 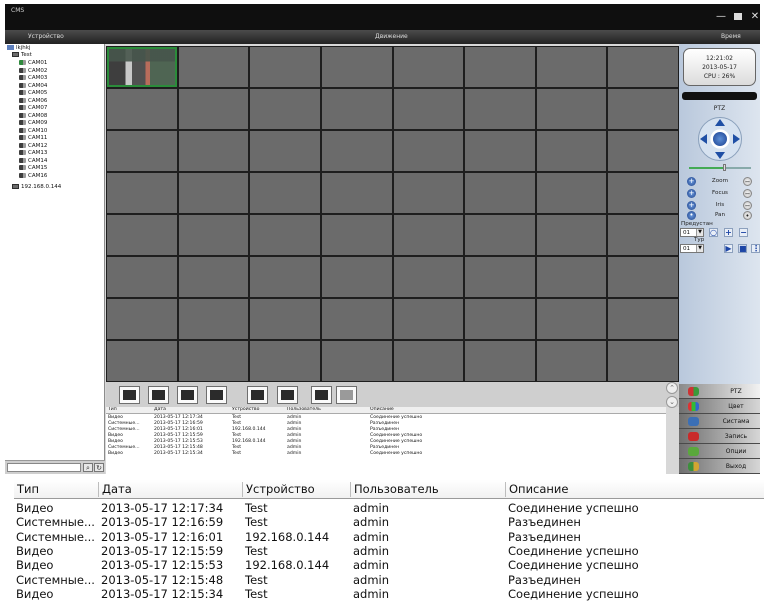 What do you see at coordinates (112, 409) in the screenshot?
I see `small-log-col: Тип` at bounding box center [112, 409].